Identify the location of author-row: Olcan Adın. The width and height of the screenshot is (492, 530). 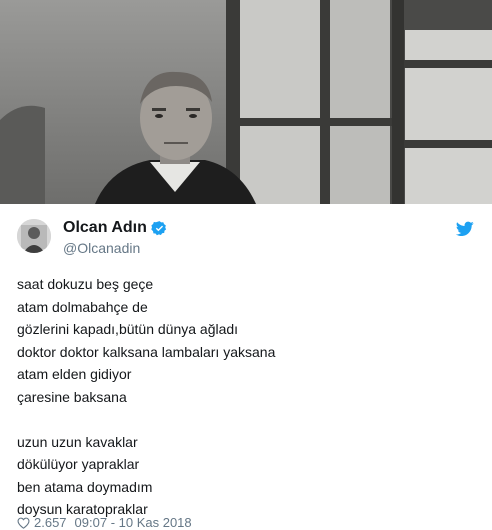
(115, 228).